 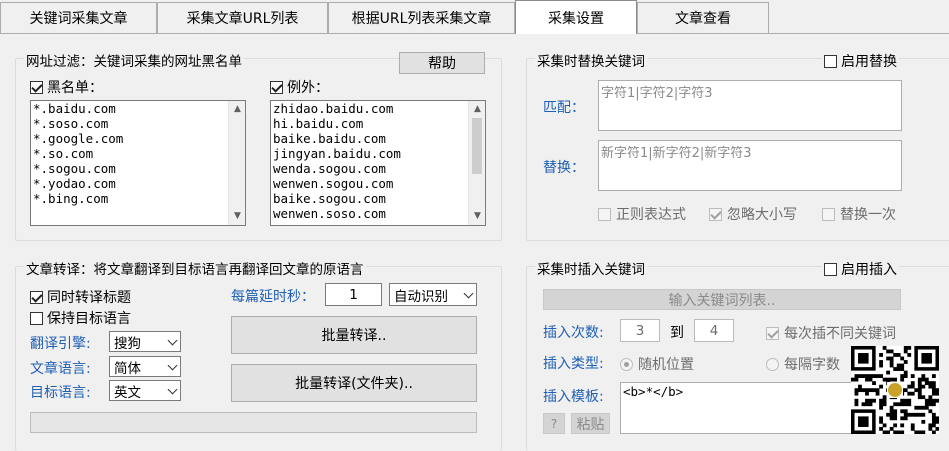 What do you see at coordinates (354, 335) in the screenshot?
I see `batch-translate-button: 批量转译..` at bounding box center [354, 335].